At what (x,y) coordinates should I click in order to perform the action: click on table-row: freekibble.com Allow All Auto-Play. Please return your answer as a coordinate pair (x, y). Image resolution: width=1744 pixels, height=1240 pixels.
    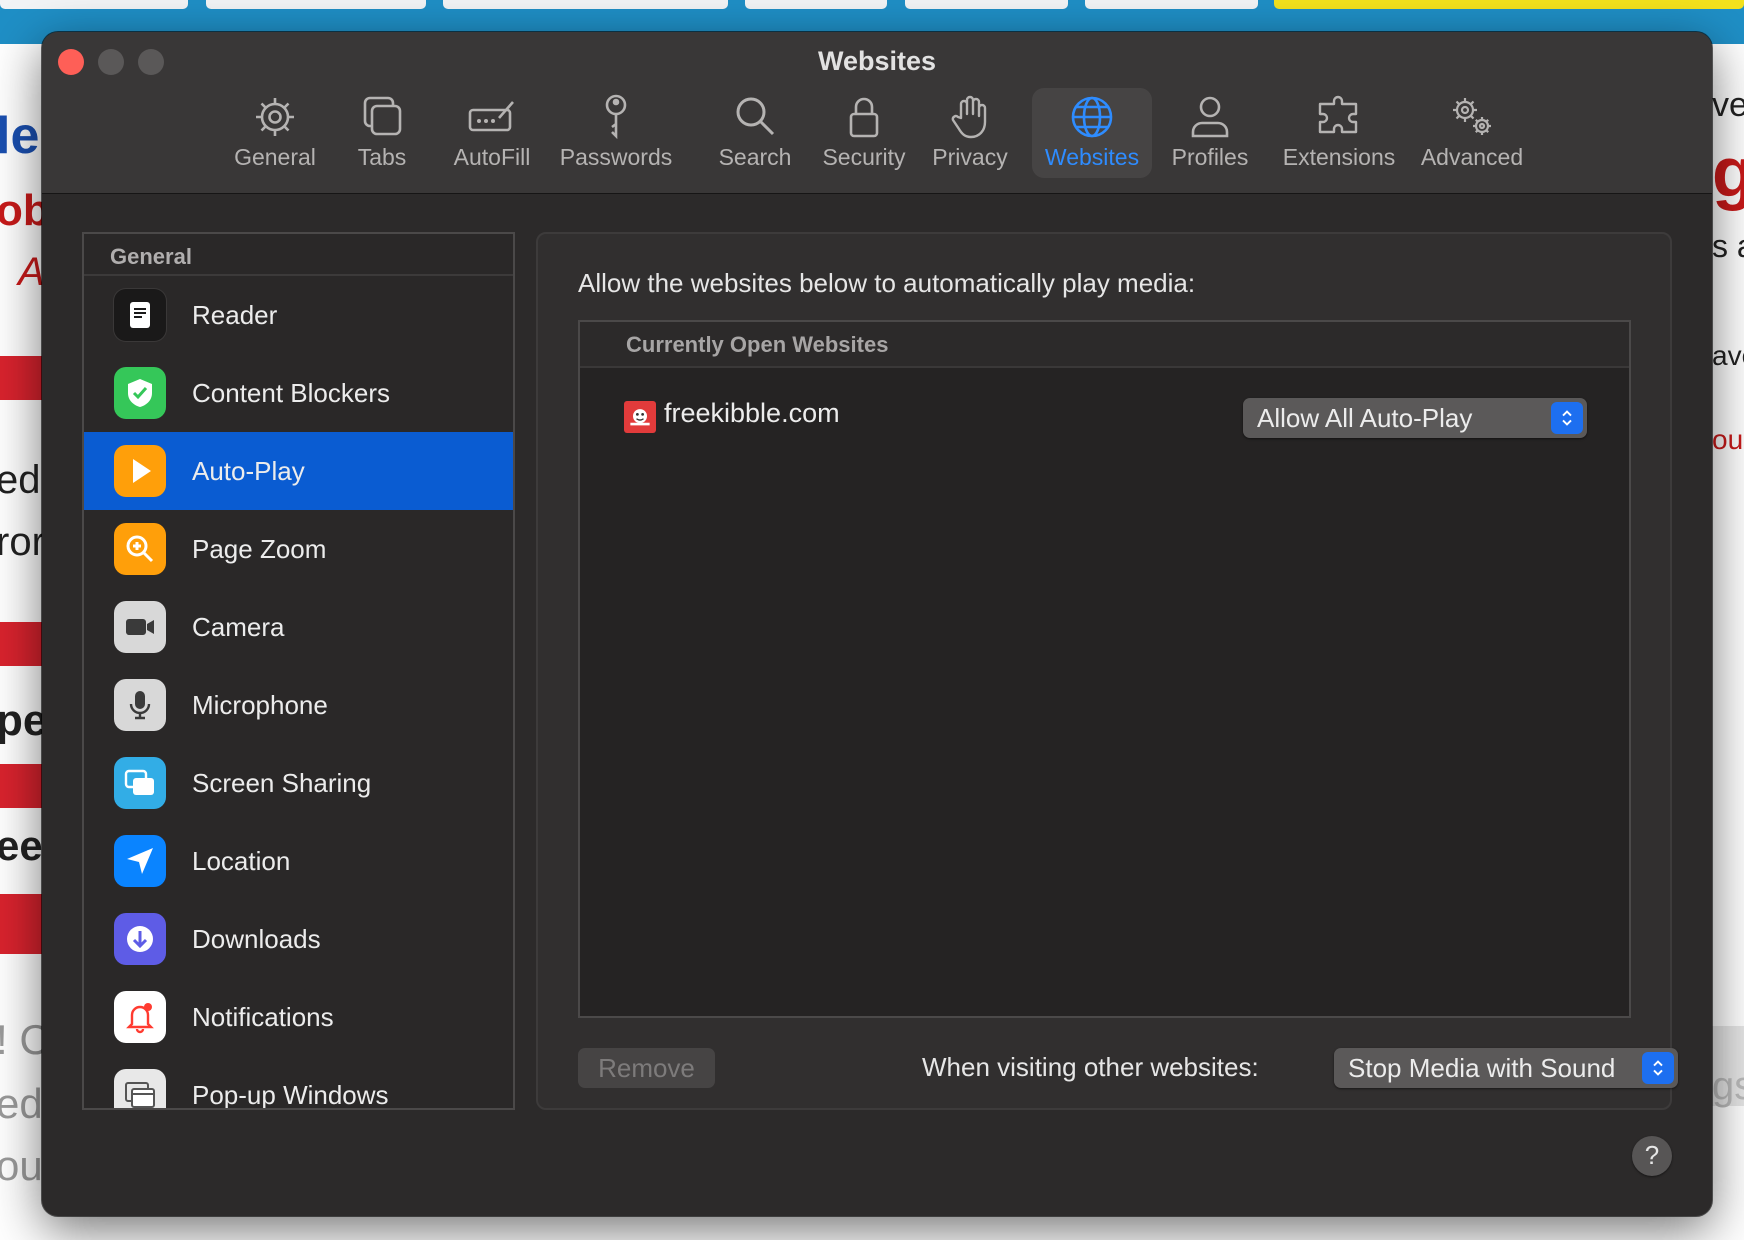
    Looking at the image, I should click on (1104, 413).